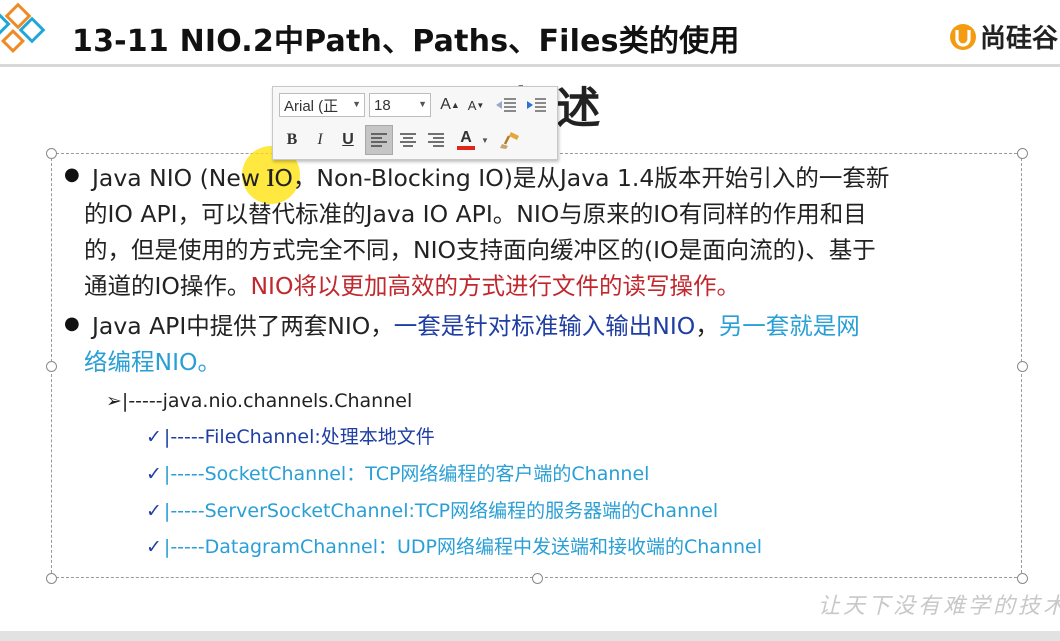 This screenshot has height=641, width=1060. I want to click on grow-font-button: A ▲, so click(450, 105).